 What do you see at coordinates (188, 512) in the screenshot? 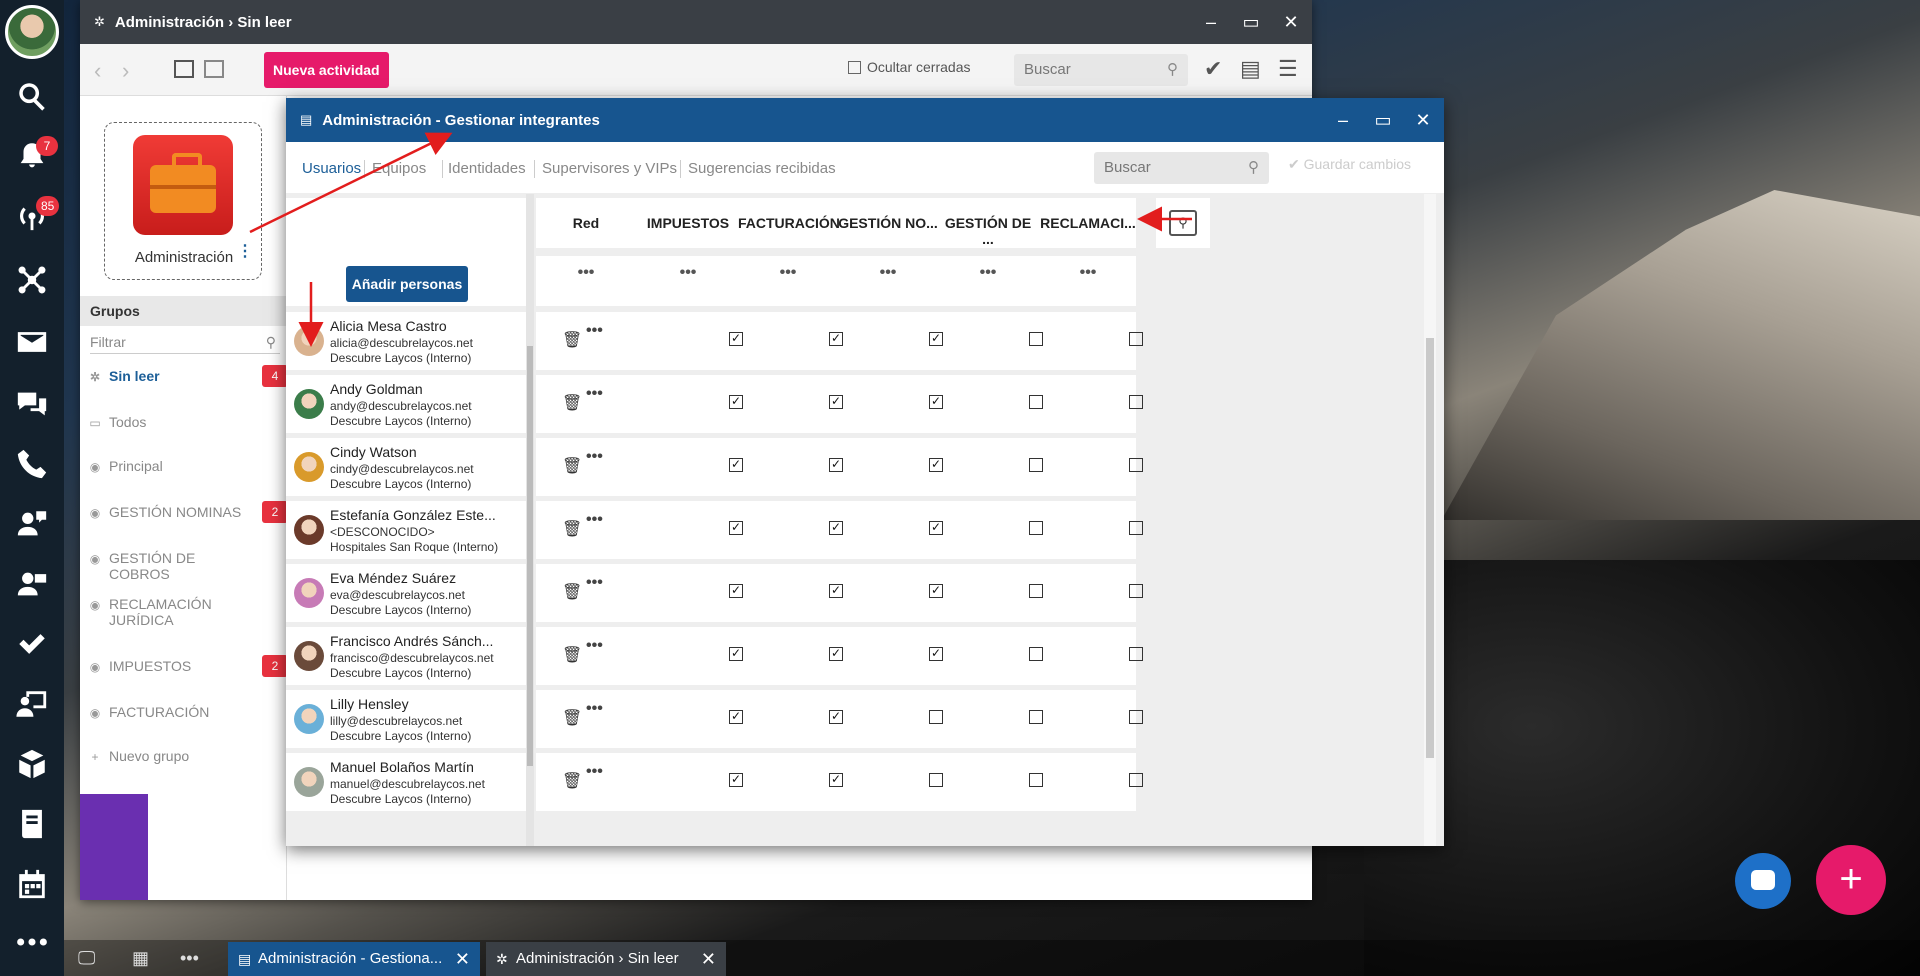
I see `sidebar-item-group: ◉ GESTIÓN NOMINAS` at bounding box center [188, 512].